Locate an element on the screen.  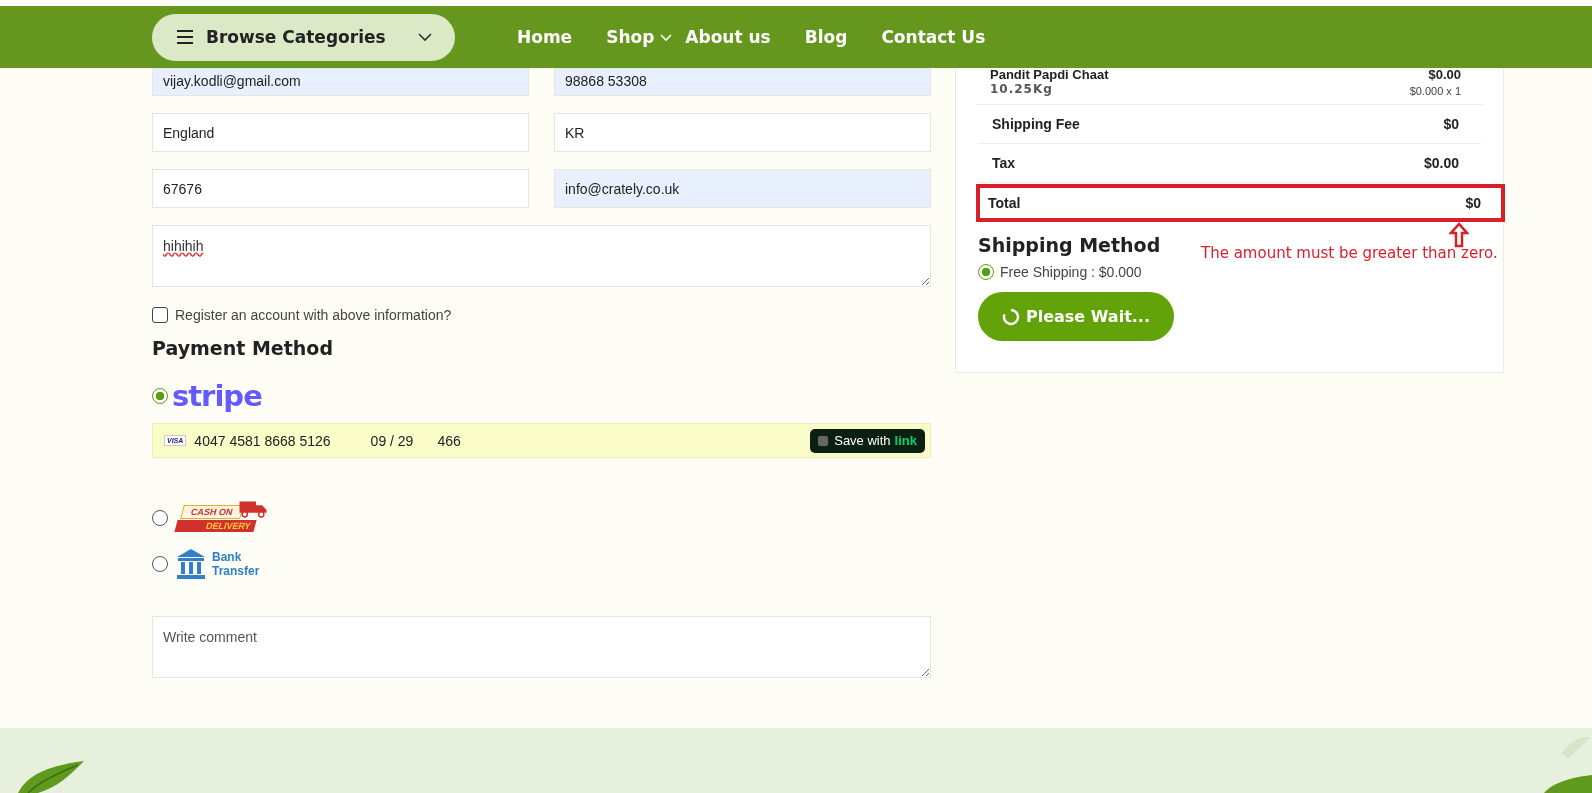
comment-field: Write comment is located at coordinates (541, 647).